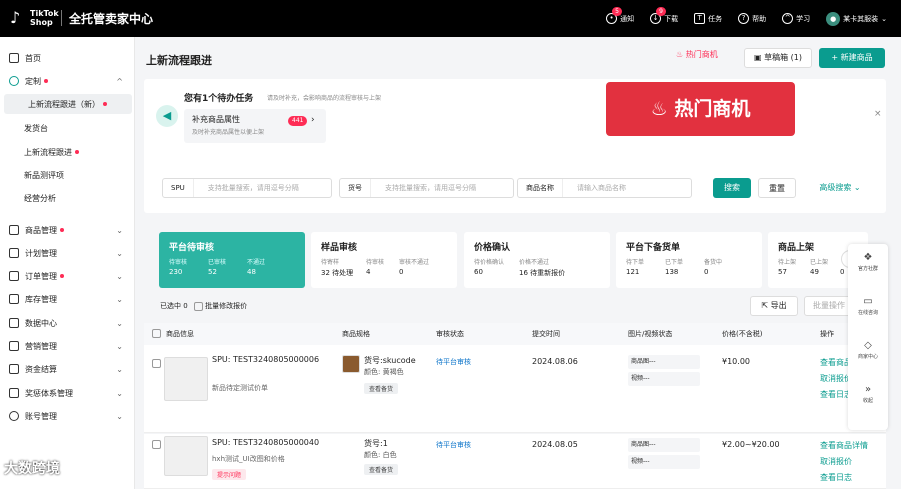 Image resolution: width=901 pixels, height=489 pixels. What do you see at coordinates (67, 323) in the screenshot?
I see `sidebar-item-data: 数据中心 ⌄` at bounding box center [67, 323].